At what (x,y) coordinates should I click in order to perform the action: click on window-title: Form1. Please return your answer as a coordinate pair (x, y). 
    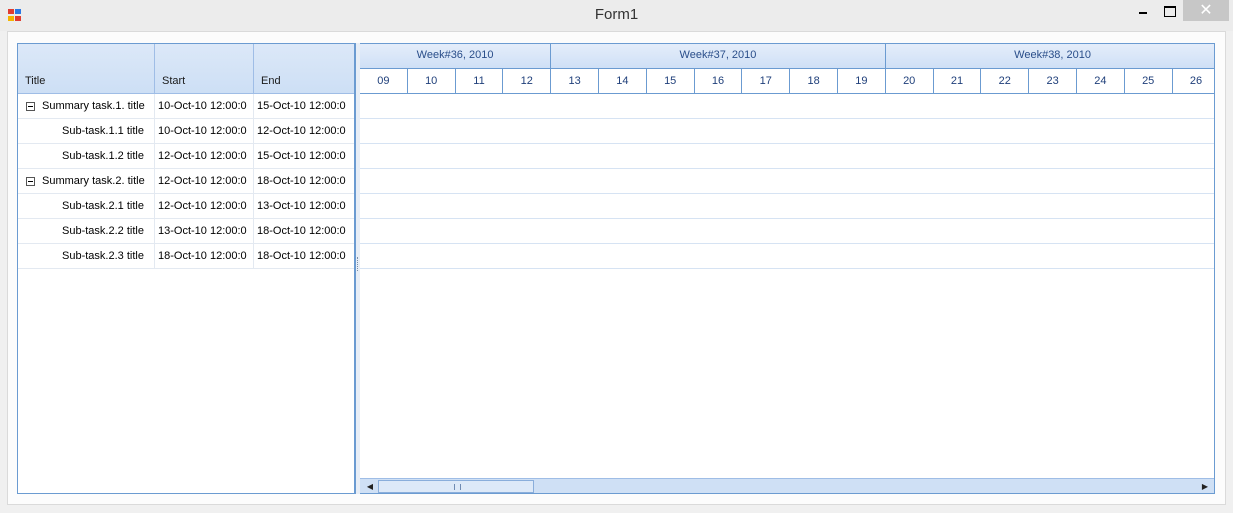
    Looking at the image, I should click on (616, 14).